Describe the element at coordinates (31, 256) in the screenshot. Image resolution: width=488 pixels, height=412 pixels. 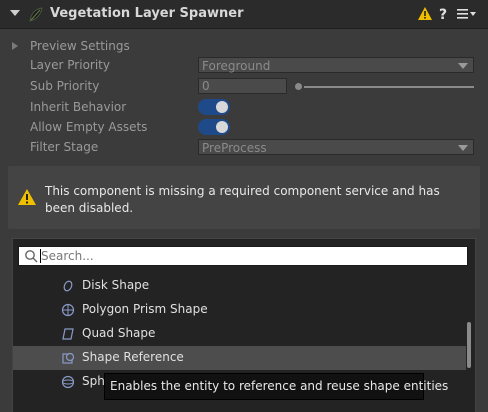
I see `search-icon` at that location.